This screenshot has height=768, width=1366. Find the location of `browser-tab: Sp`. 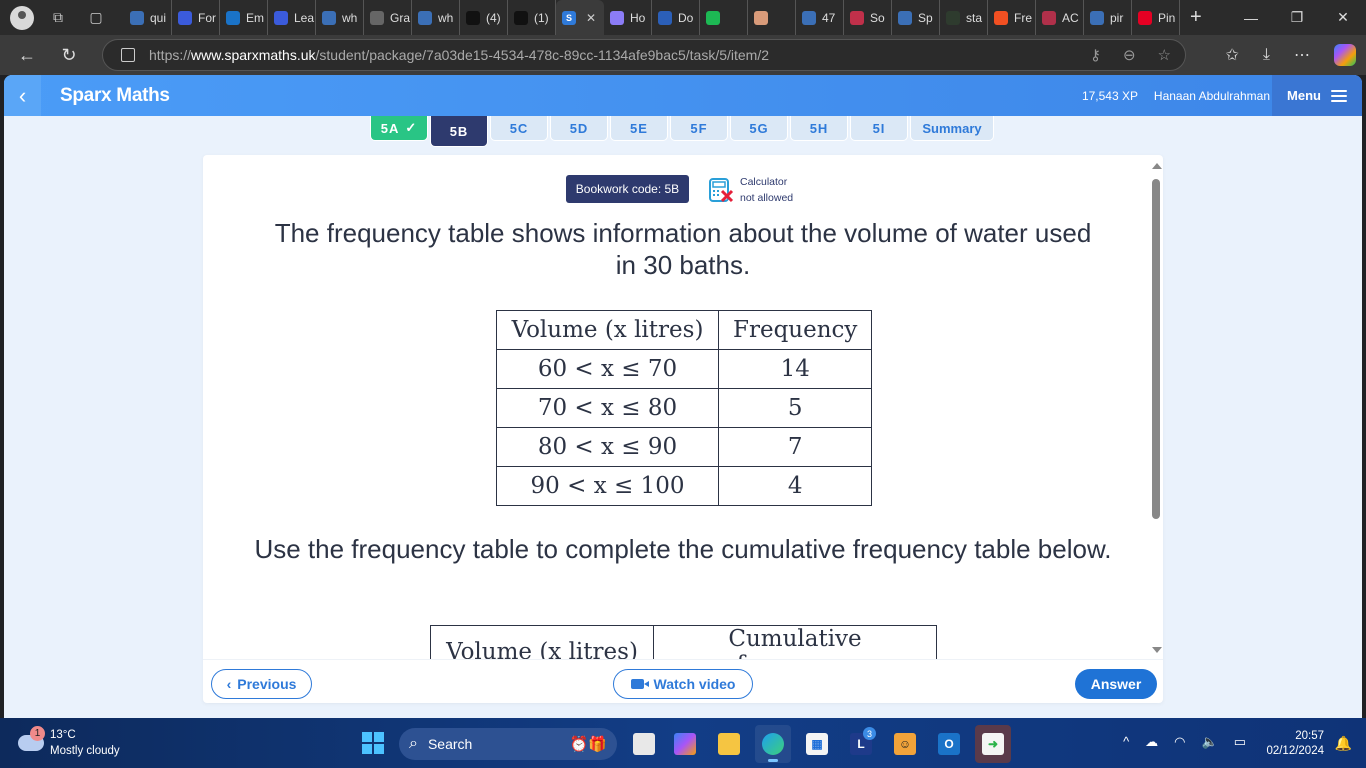

browser-tab: Sp is located at coordinates (916, 17).